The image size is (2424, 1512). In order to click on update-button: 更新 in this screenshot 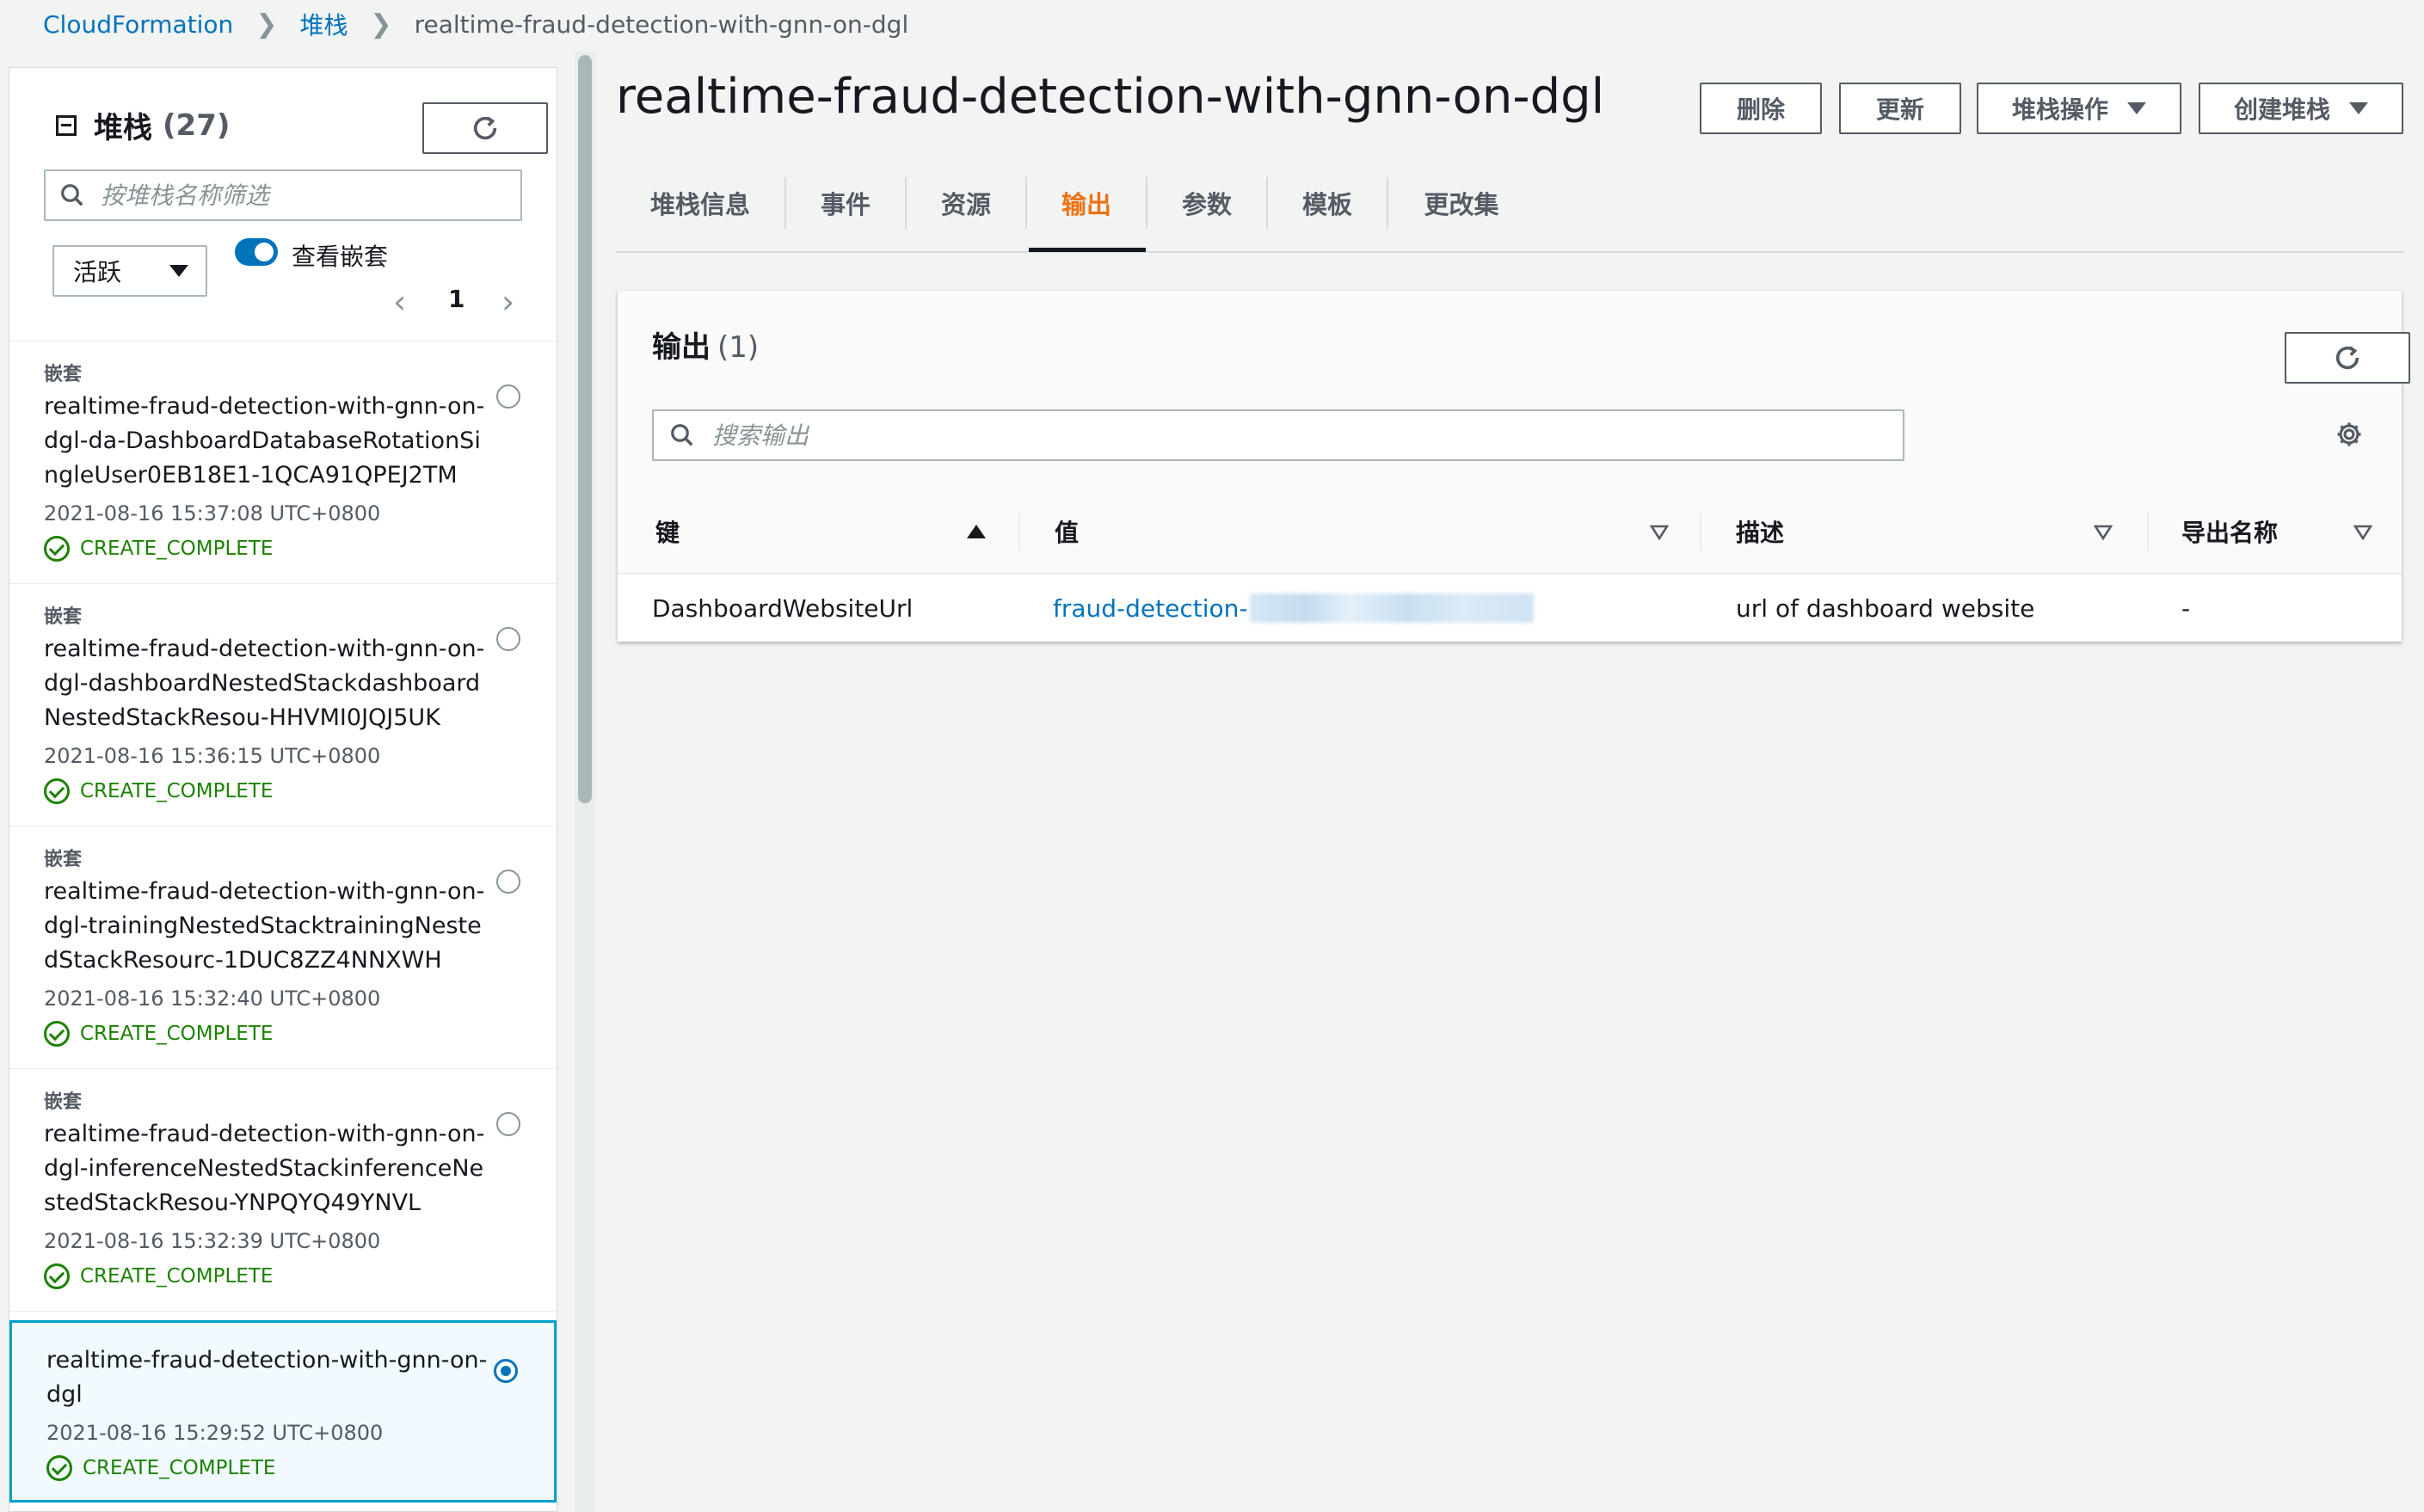, I will do `click(1900, 109)`.